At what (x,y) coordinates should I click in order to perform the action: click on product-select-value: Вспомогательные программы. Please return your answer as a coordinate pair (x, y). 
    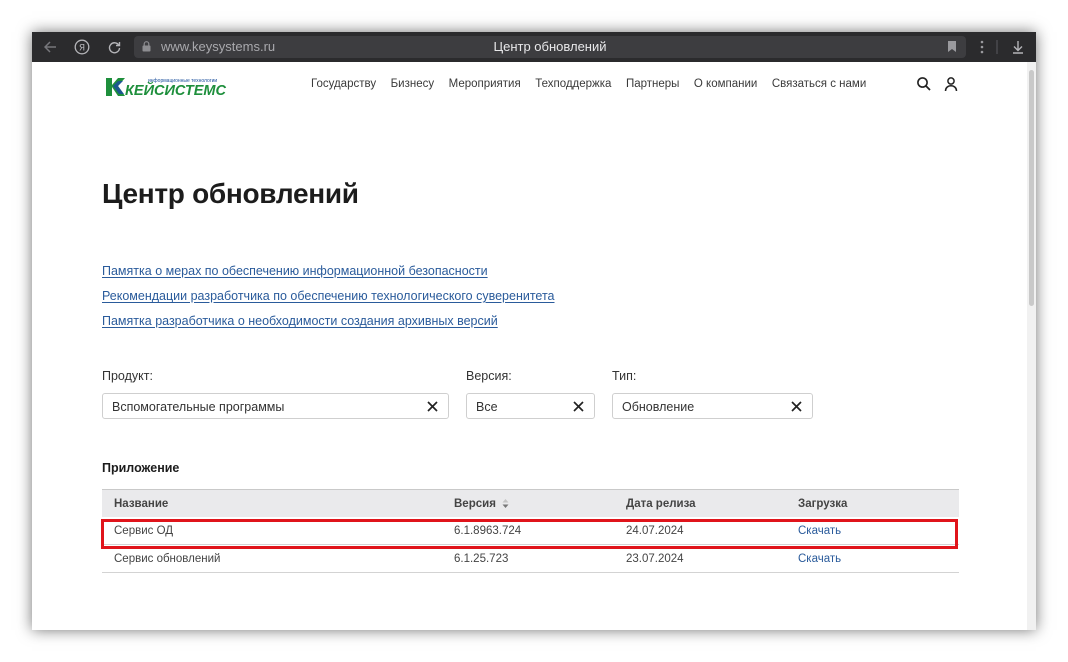
    Looking at the image, I should click on (198, 407).